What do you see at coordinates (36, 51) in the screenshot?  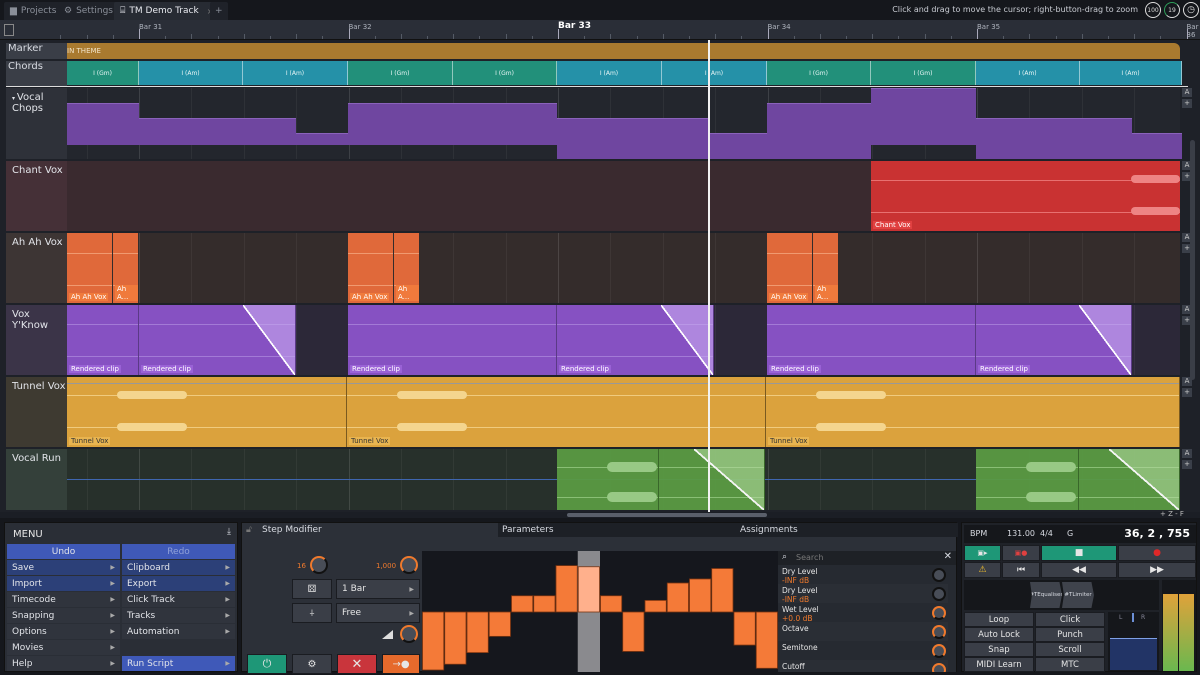 I see `marker-track-header: Marker` at bounding box center [36, 51].